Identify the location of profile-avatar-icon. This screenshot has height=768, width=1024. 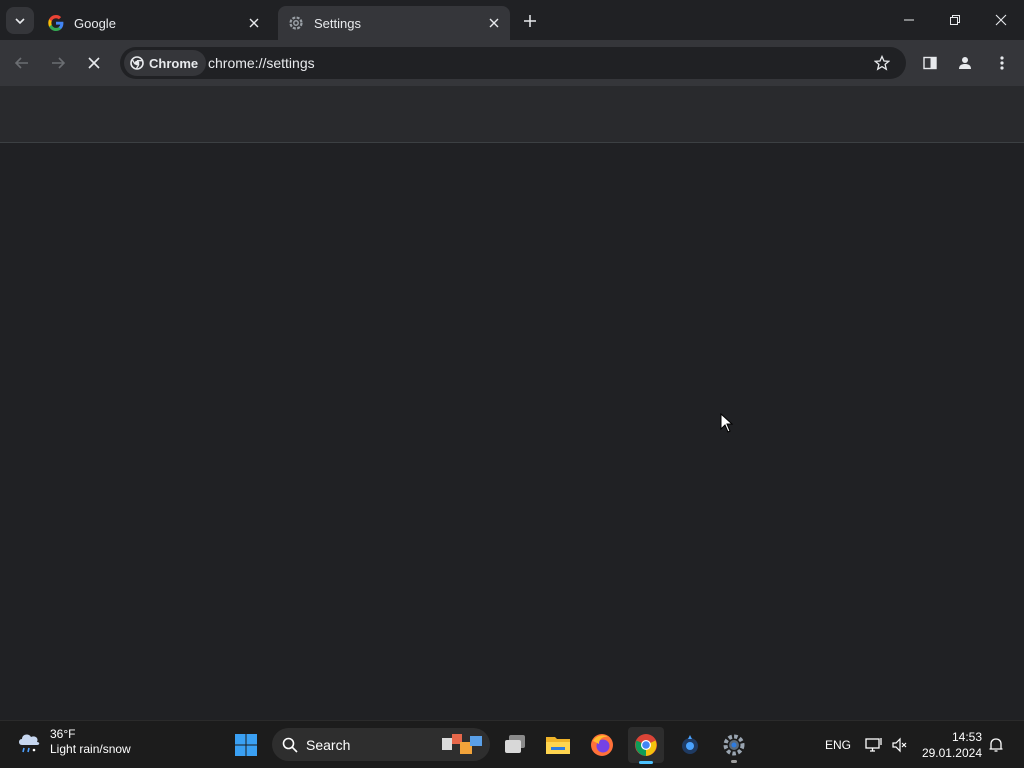
(965, 63).